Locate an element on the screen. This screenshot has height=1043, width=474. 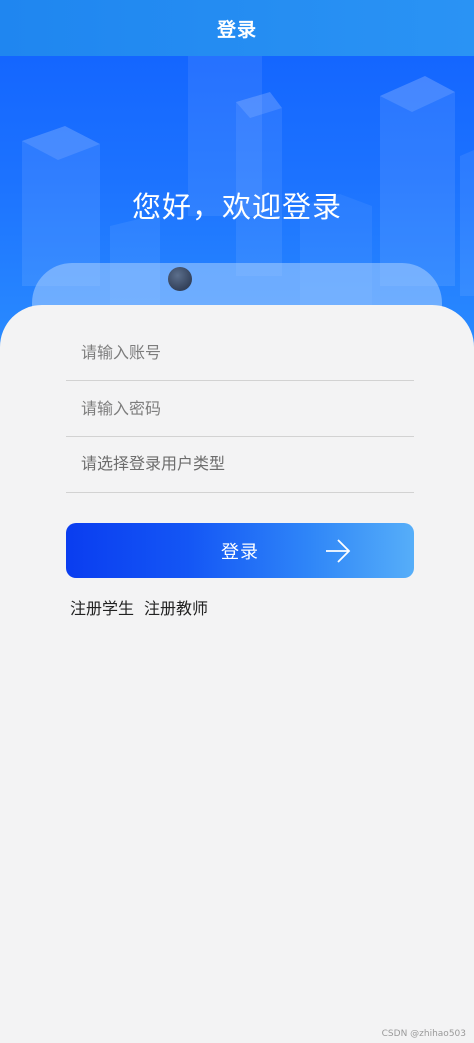
page-title: 登录 is located at coordinates (236, 29).